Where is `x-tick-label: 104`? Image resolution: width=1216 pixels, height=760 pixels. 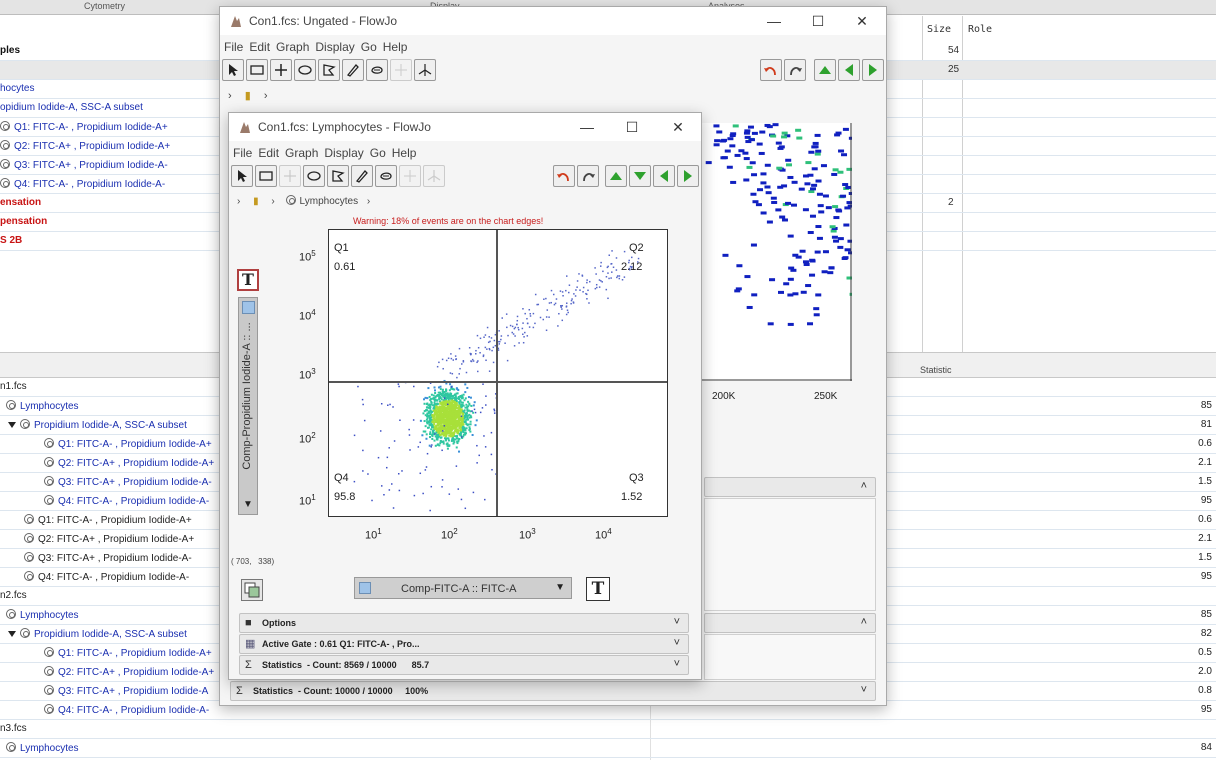 x-tick-label: 104 is located at coordinates (603, 534).